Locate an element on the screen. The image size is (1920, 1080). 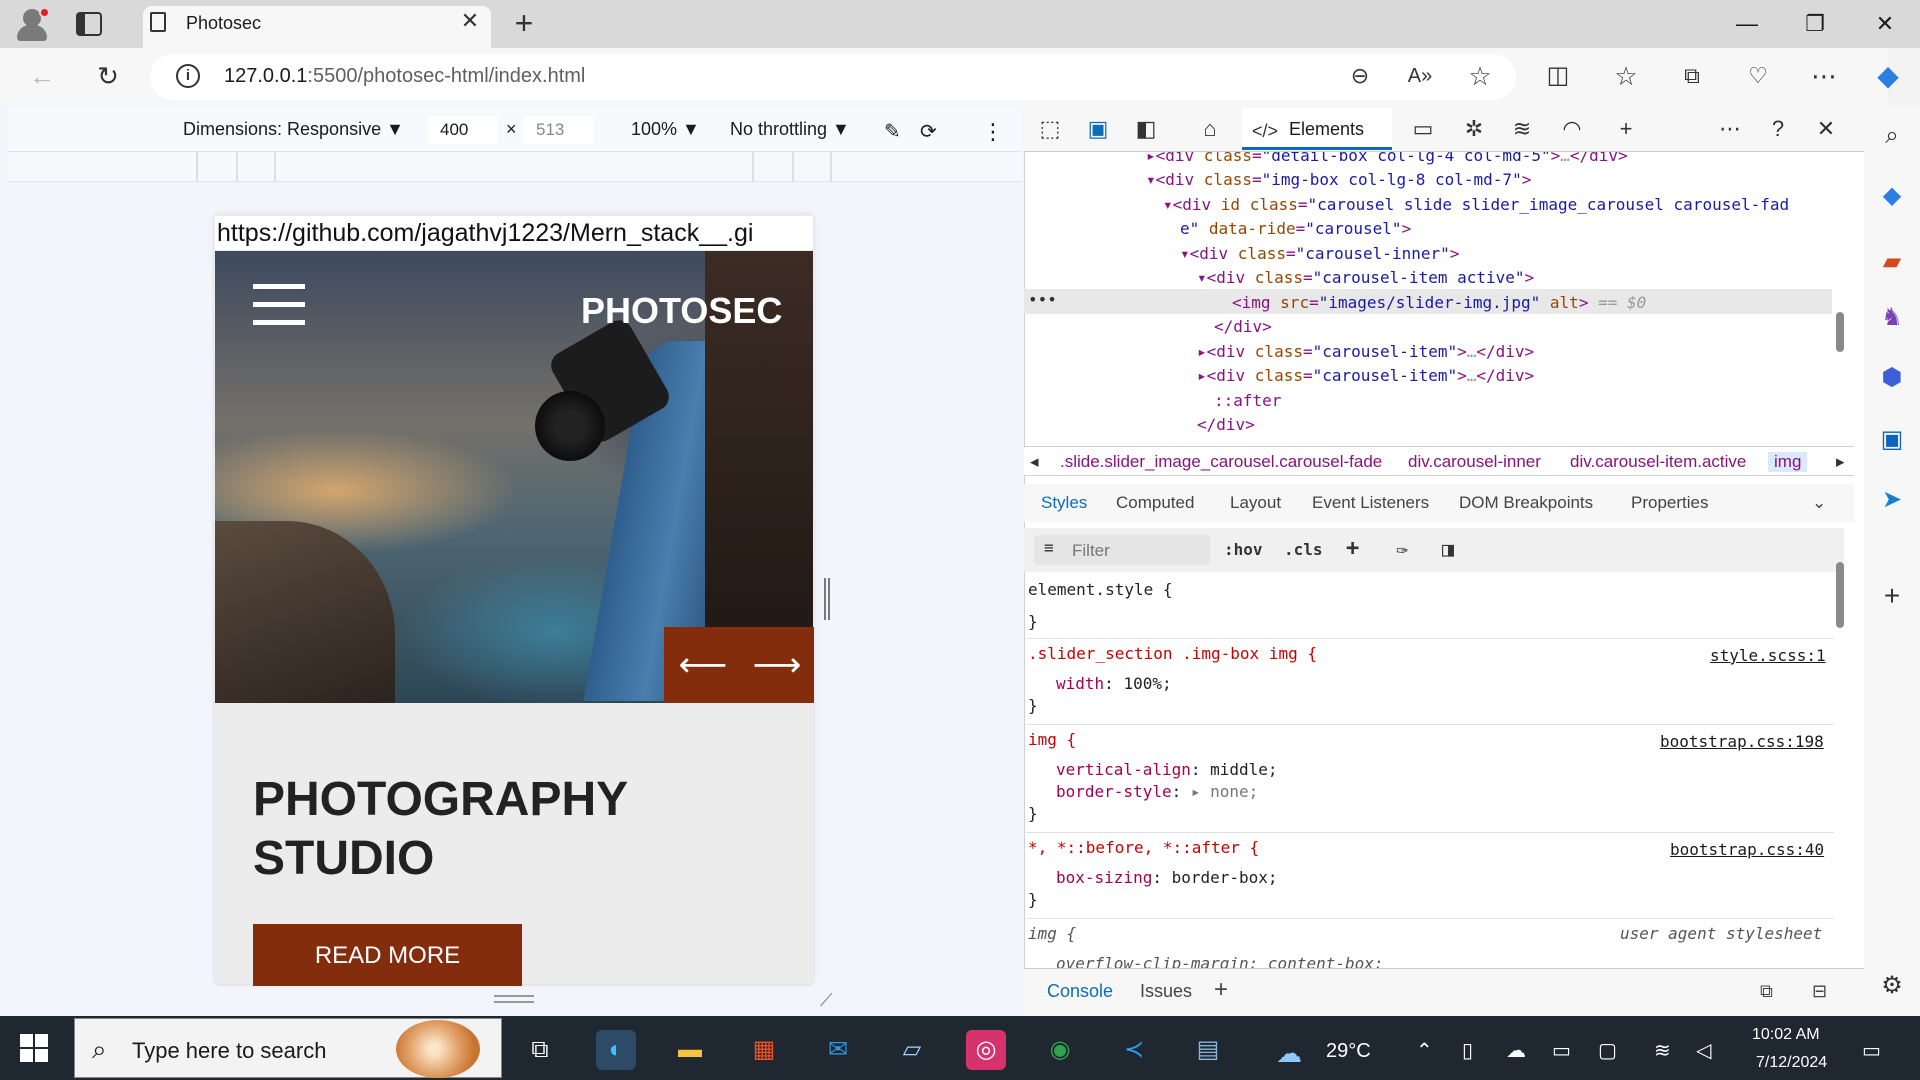
dom-node: ▾<div class="carousel-item active"> is located at coordinates (1365, 278).